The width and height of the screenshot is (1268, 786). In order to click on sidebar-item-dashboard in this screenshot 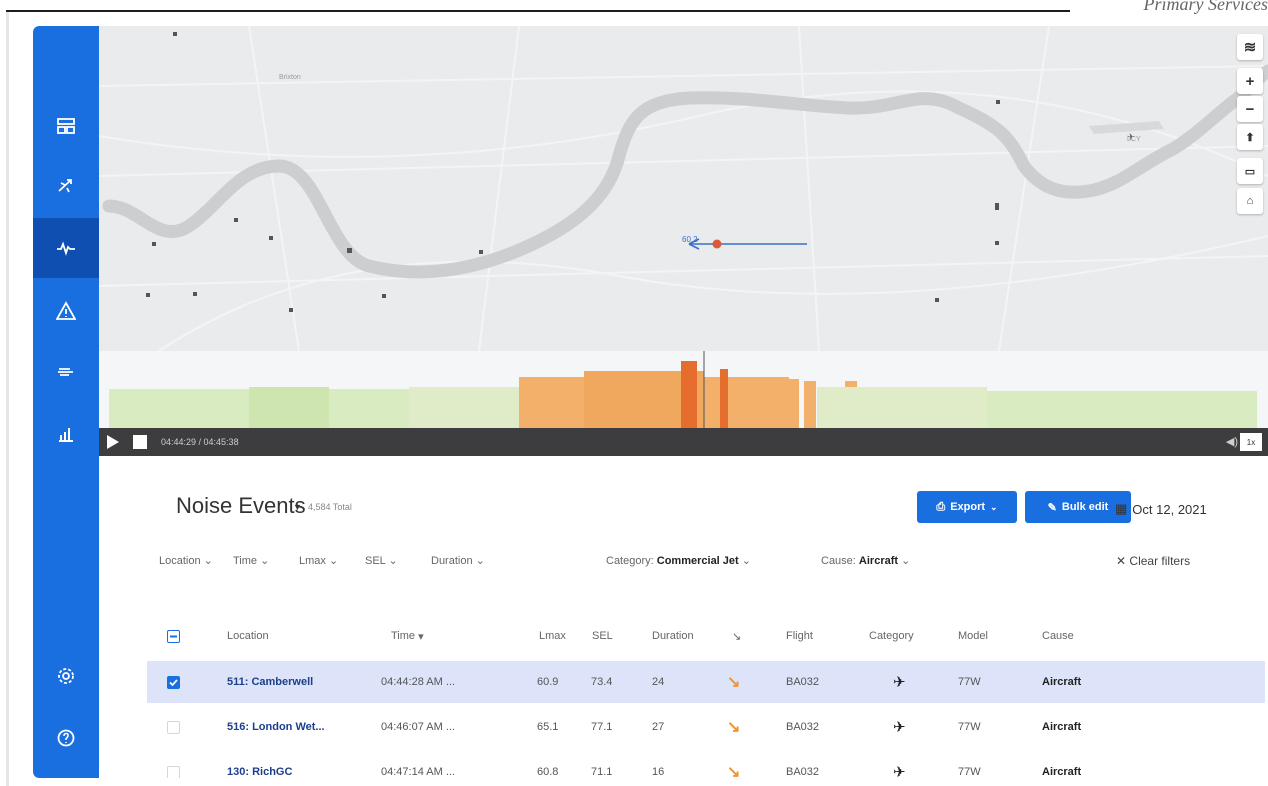, I will do `click(66, 126)`.